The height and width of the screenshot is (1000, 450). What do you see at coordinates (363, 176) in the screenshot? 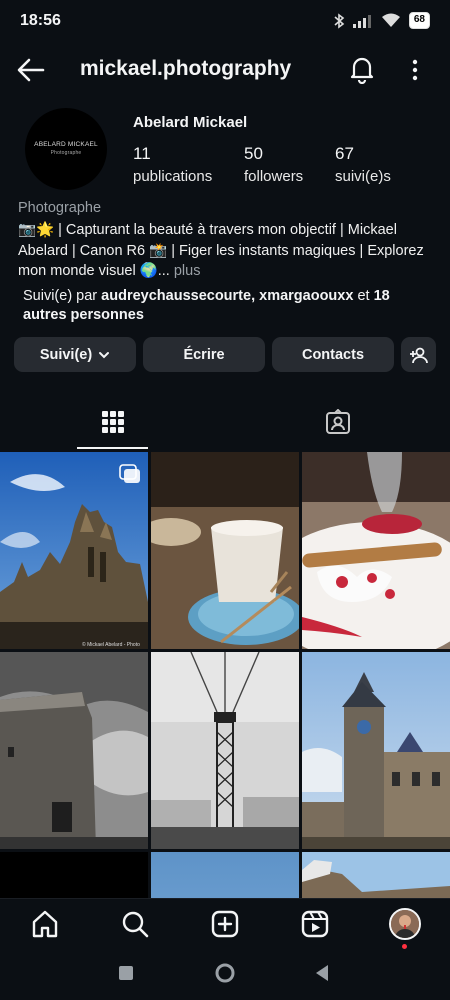
I see `stat-label: suivi(e)s` at bounding box center [363, 176].